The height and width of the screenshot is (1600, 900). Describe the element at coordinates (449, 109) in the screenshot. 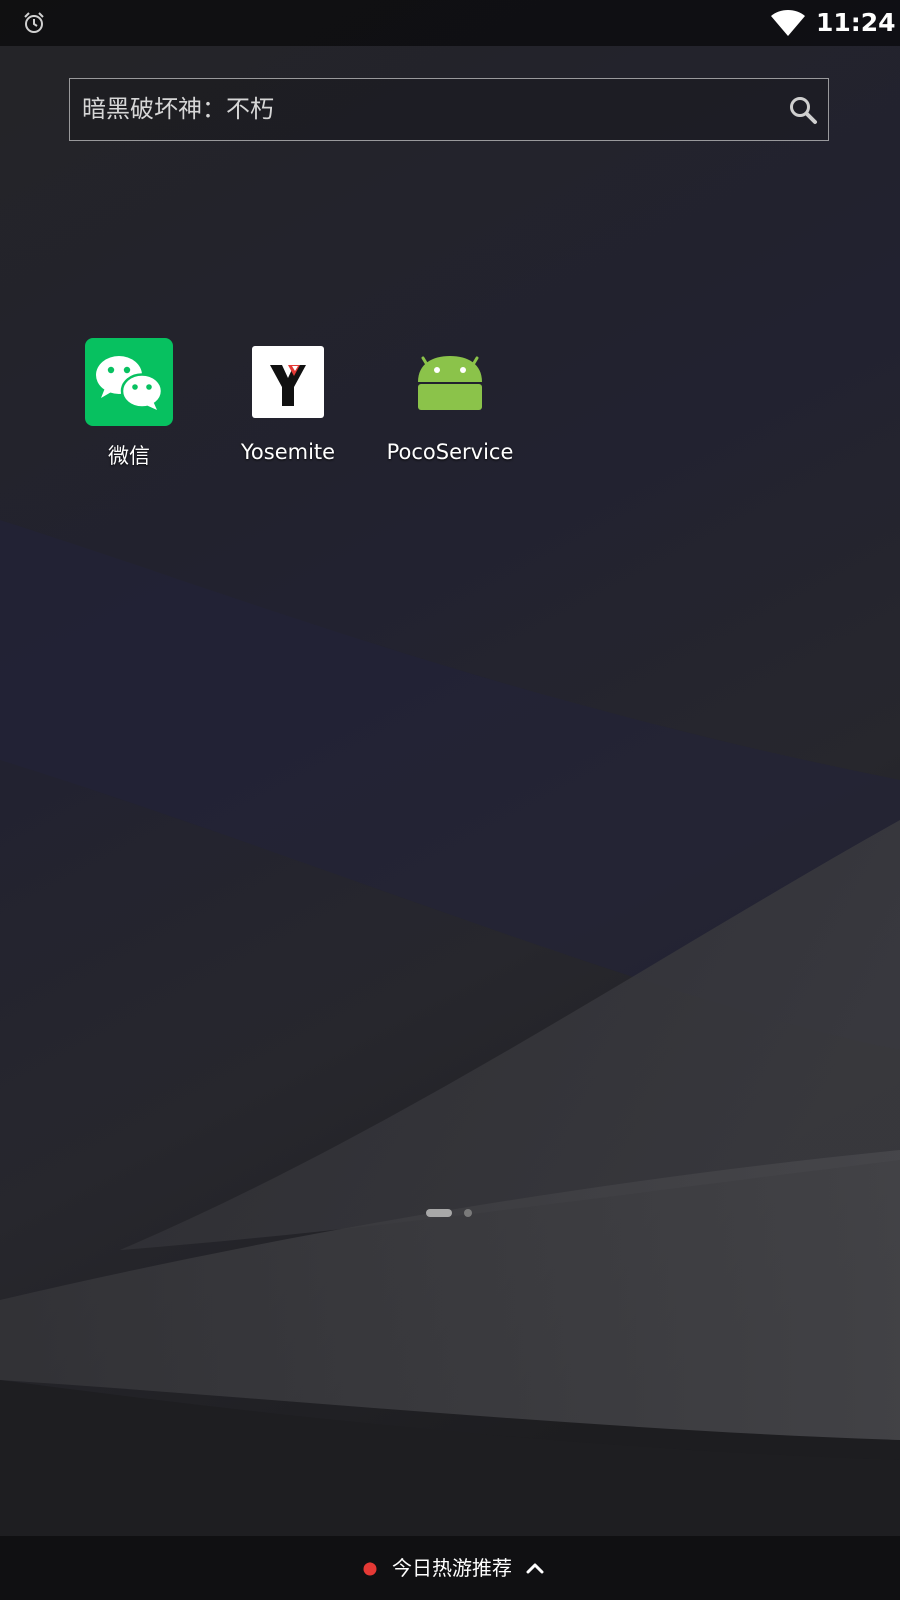

I see `search-widget: 暗黑破坏神：不朽` at that location.